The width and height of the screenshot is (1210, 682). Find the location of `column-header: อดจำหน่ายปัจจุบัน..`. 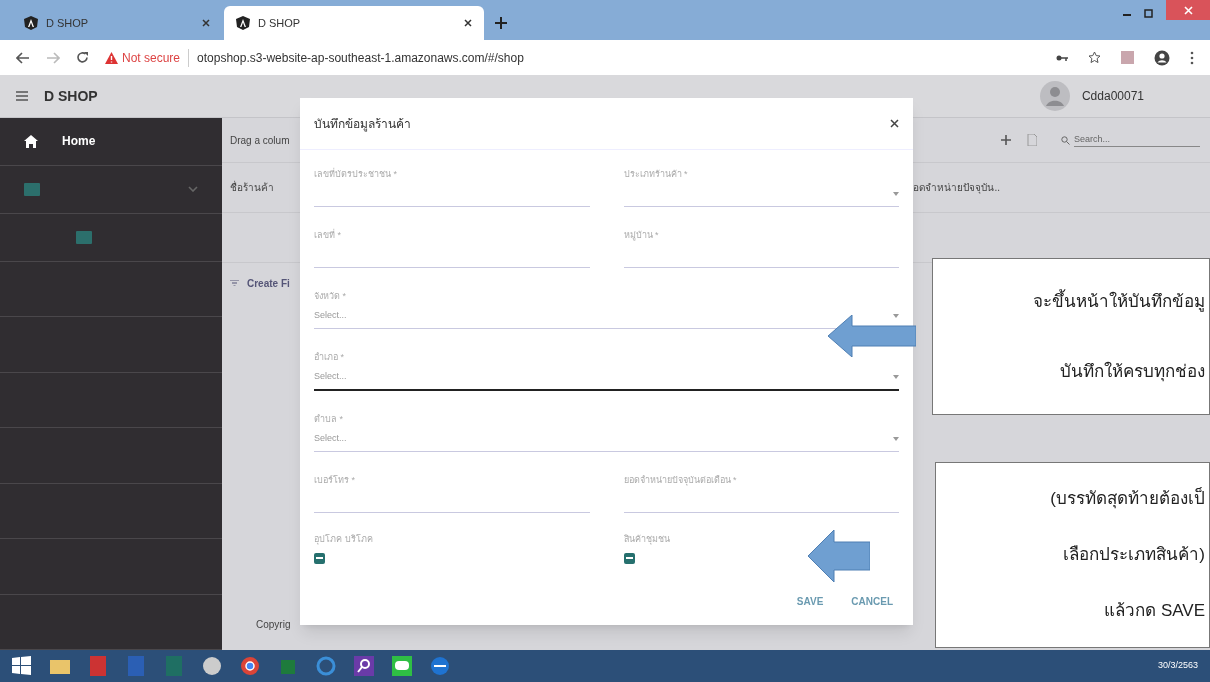

column-header: อดจำหน่ายปัจจุบัน.. is located at coordinates (956, 188).